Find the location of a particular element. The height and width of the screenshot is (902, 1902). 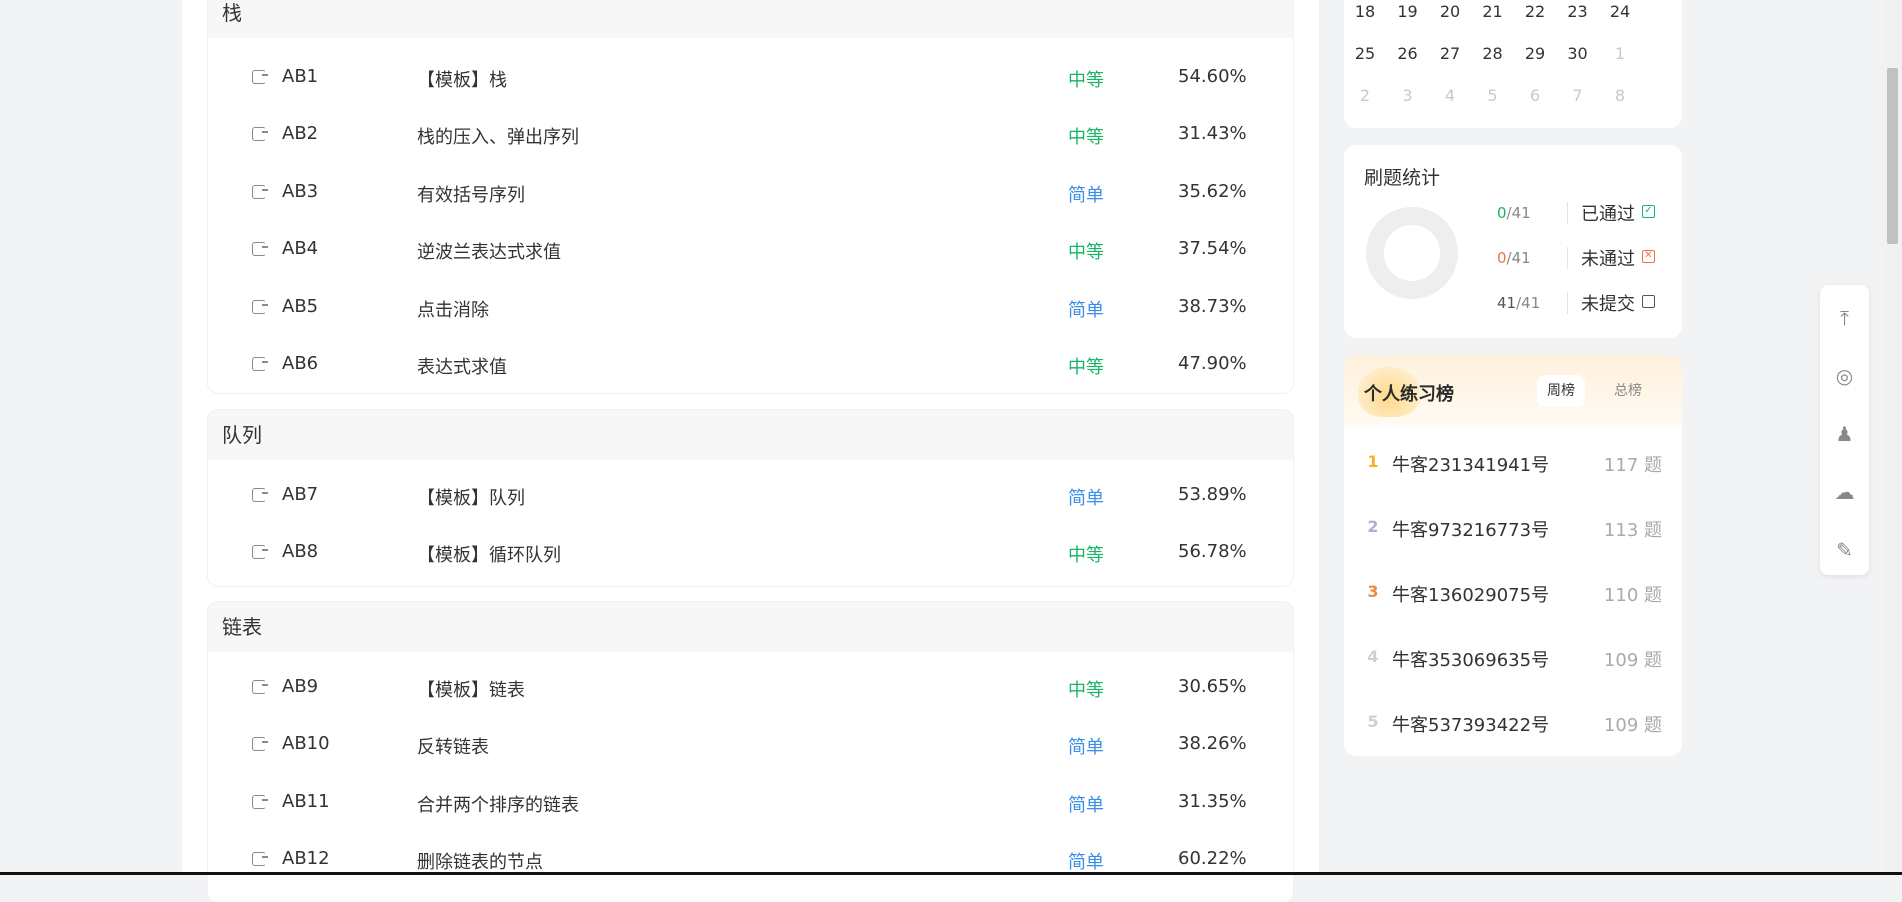

weibo-icon: ◎ is located at coordinates (1844, 376).